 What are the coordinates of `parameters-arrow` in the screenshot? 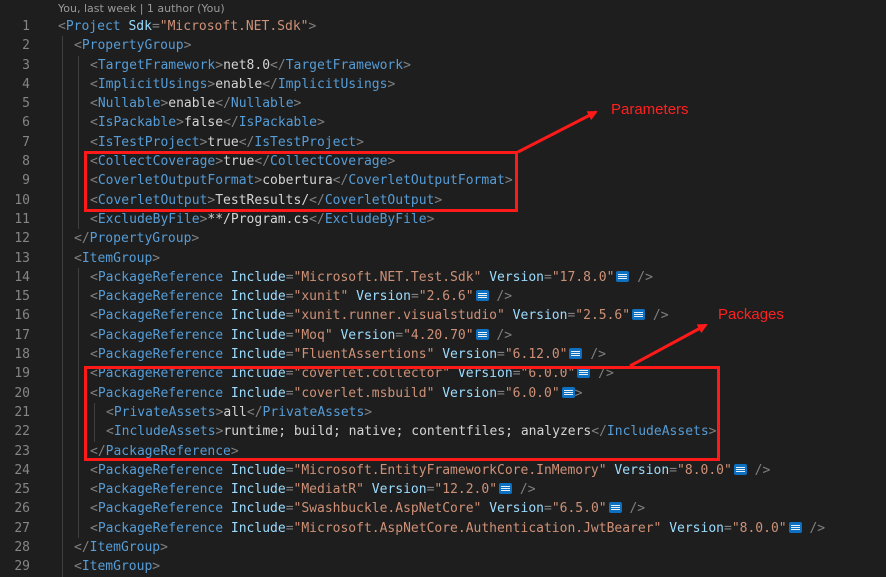 It's located at (557, 132).